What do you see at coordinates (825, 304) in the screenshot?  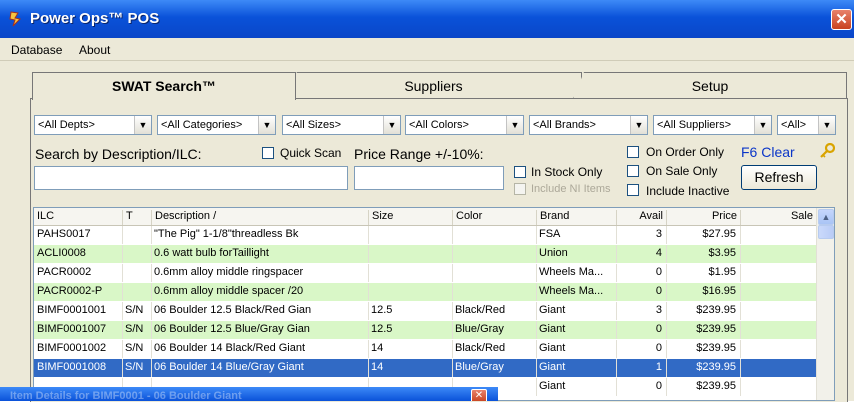 I see `vertical-scrollbar: ▲` at bounding box center [825, 304].